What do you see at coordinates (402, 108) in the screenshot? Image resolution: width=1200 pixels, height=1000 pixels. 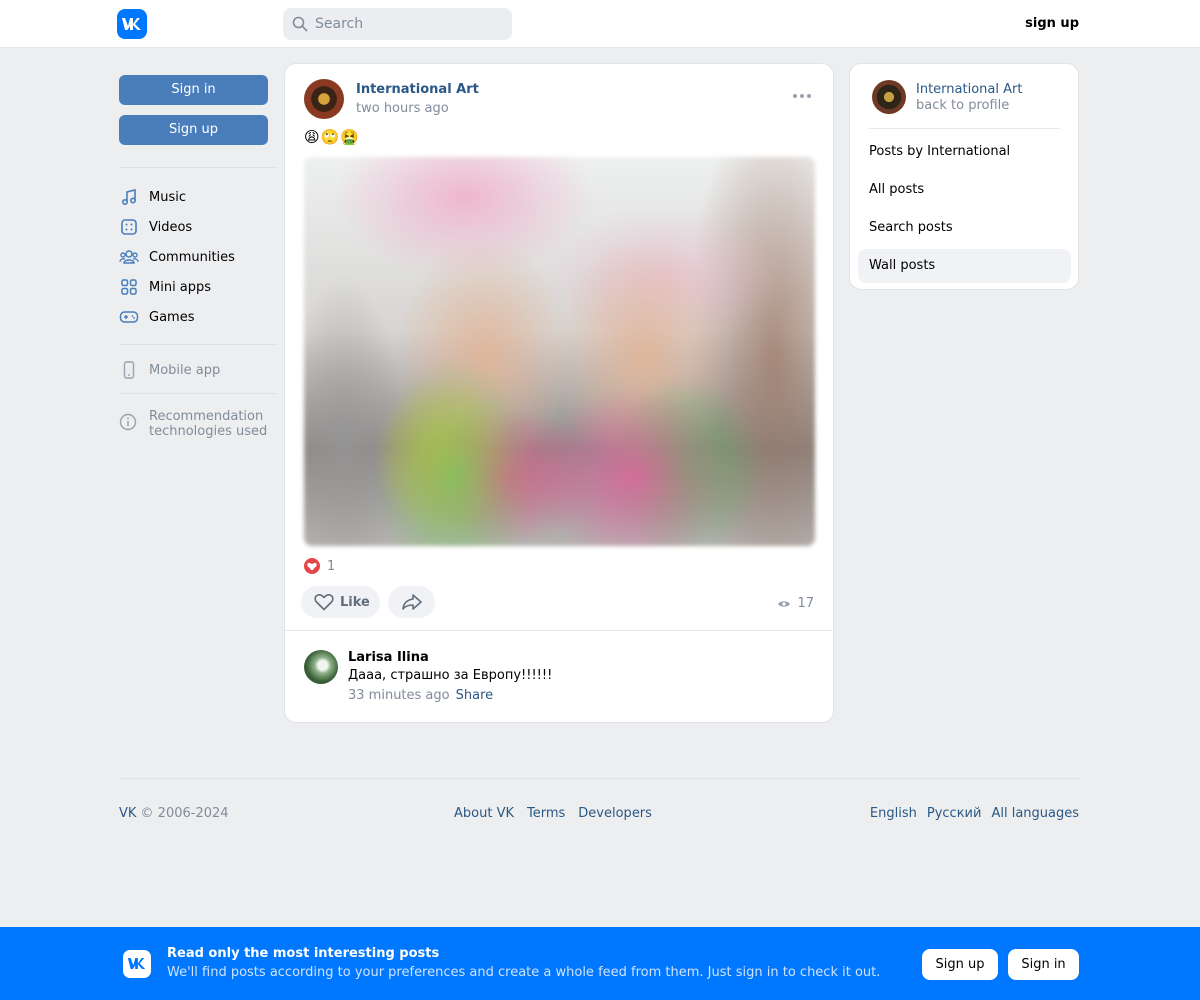 I see `post-time: two hours ago` at bounding box center [402, 108].